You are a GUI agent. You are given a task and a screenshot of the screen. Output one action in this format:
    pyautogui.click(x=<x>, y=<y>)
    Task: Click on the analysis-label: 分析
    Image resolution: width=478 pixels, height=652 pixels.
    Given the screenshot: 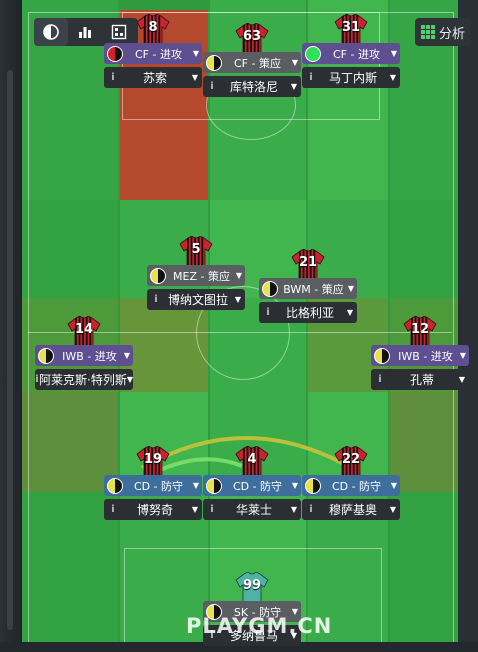 What is the action you would take?
    pyautogui.click(x=451, y=34)
    